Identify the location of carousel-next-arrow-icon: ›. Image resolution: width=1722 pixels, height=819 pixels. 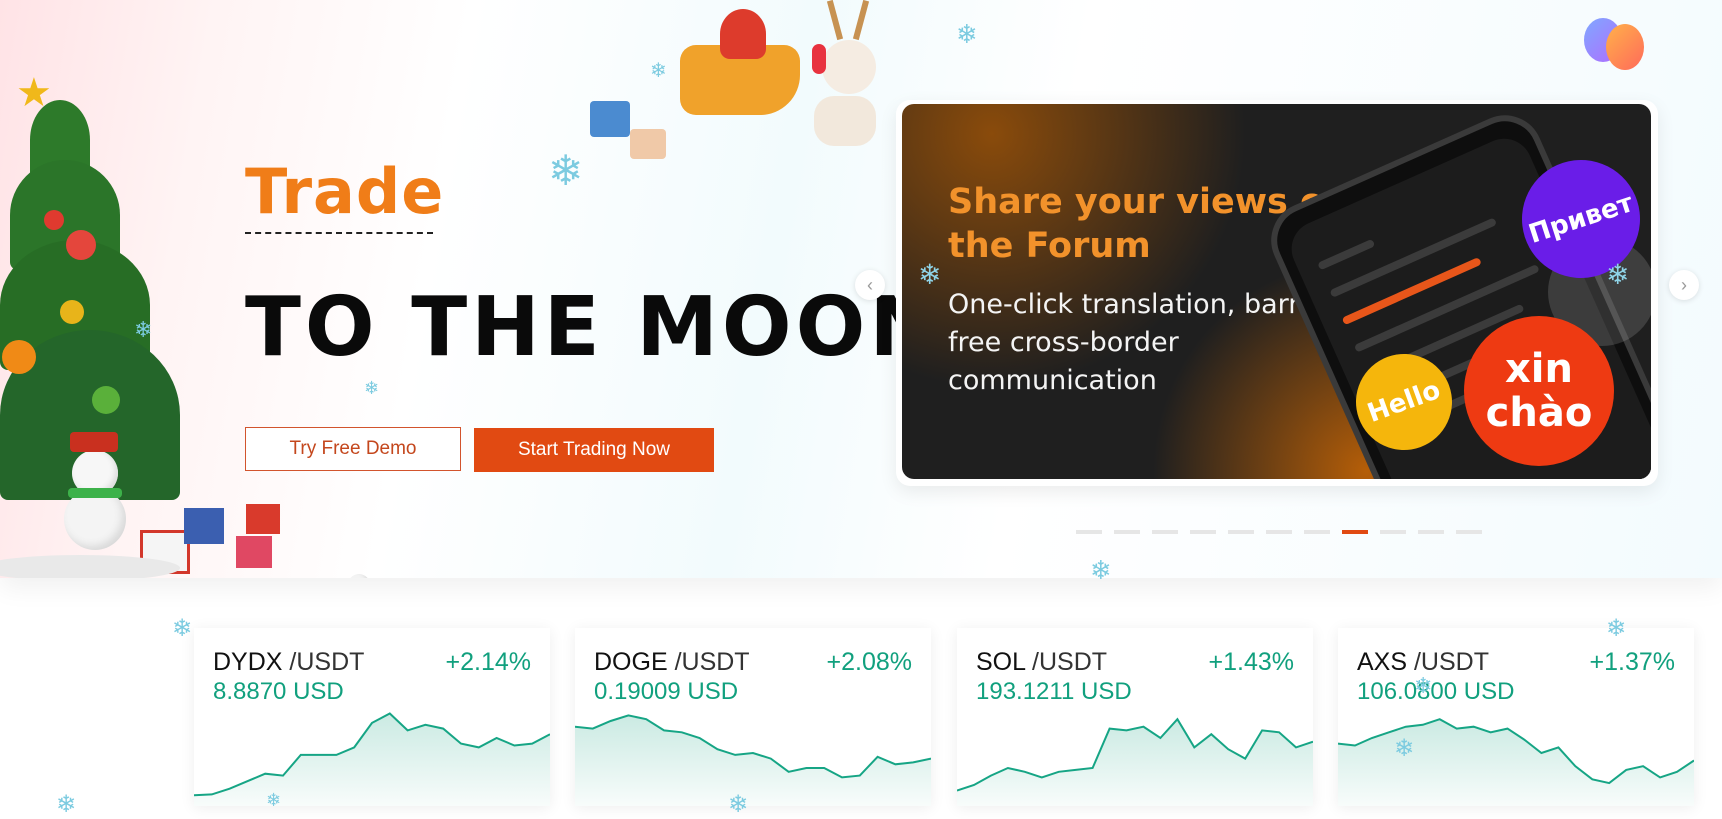
(1684, 285).